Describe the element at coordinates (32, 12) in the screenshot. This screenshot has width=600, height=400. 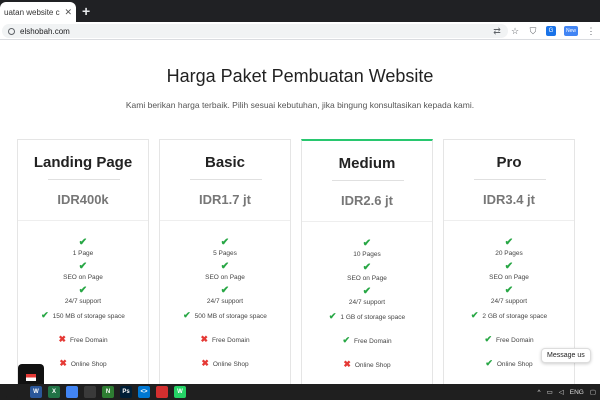
I see `tab-title: uatan website custom` at that location.